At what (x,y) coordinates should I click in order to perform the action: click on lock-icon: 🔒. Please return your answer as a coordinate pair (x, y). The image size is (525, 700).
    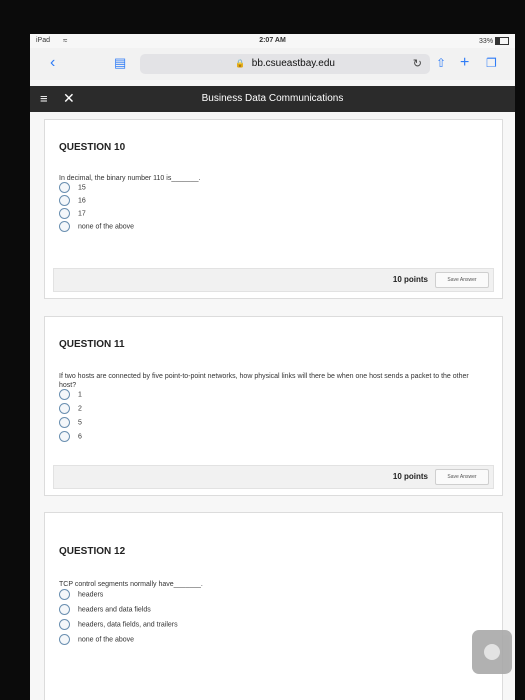
    Looking at the image, I should click on (240, 63).